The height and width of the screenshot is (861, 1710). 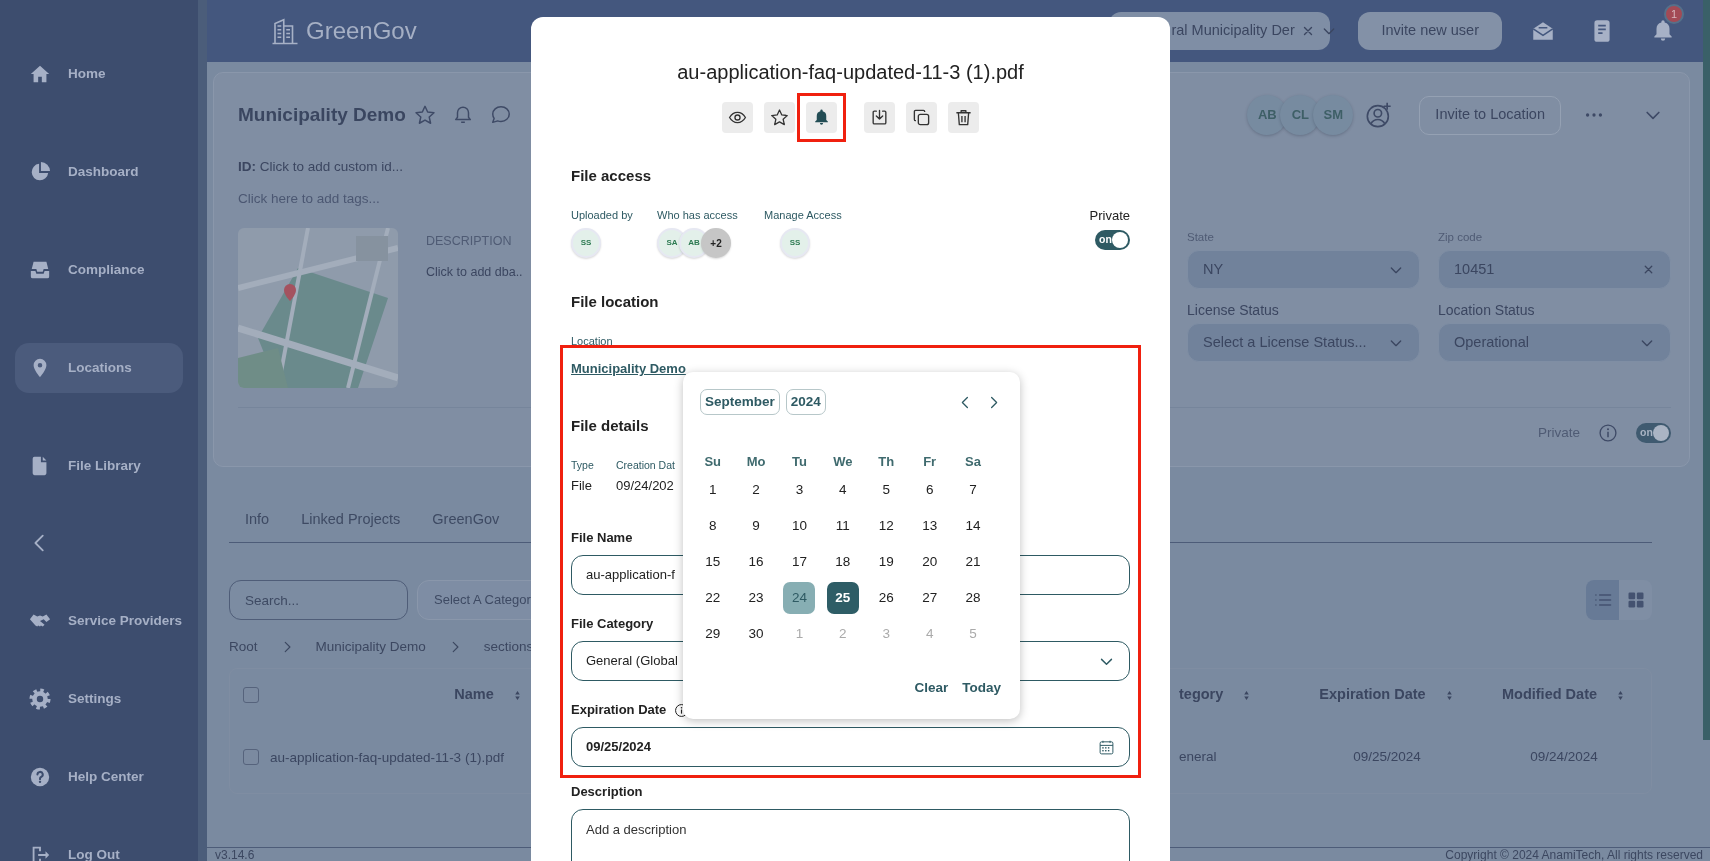 What do you see at coordinates (1706, 370) in the screenshot?
I see `scrollbar` at bounding box center [1706, 370].